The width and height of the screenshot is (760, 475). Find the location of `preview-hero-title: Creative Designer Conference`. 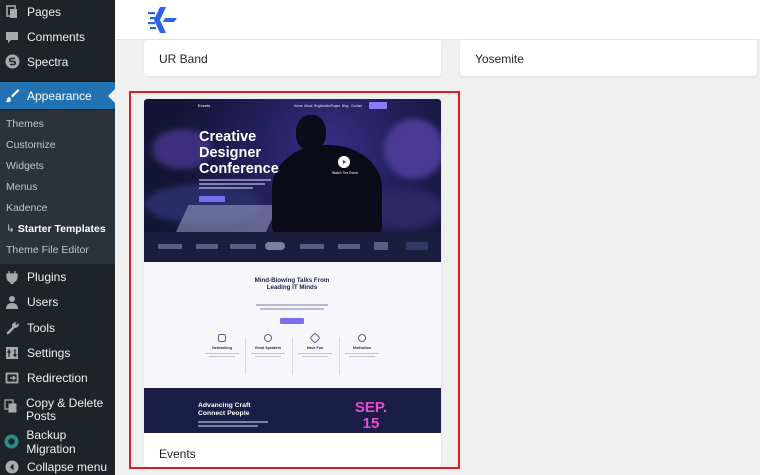

preview-hero-title: Creative Designer Conference is located at coordinates (239, 153).